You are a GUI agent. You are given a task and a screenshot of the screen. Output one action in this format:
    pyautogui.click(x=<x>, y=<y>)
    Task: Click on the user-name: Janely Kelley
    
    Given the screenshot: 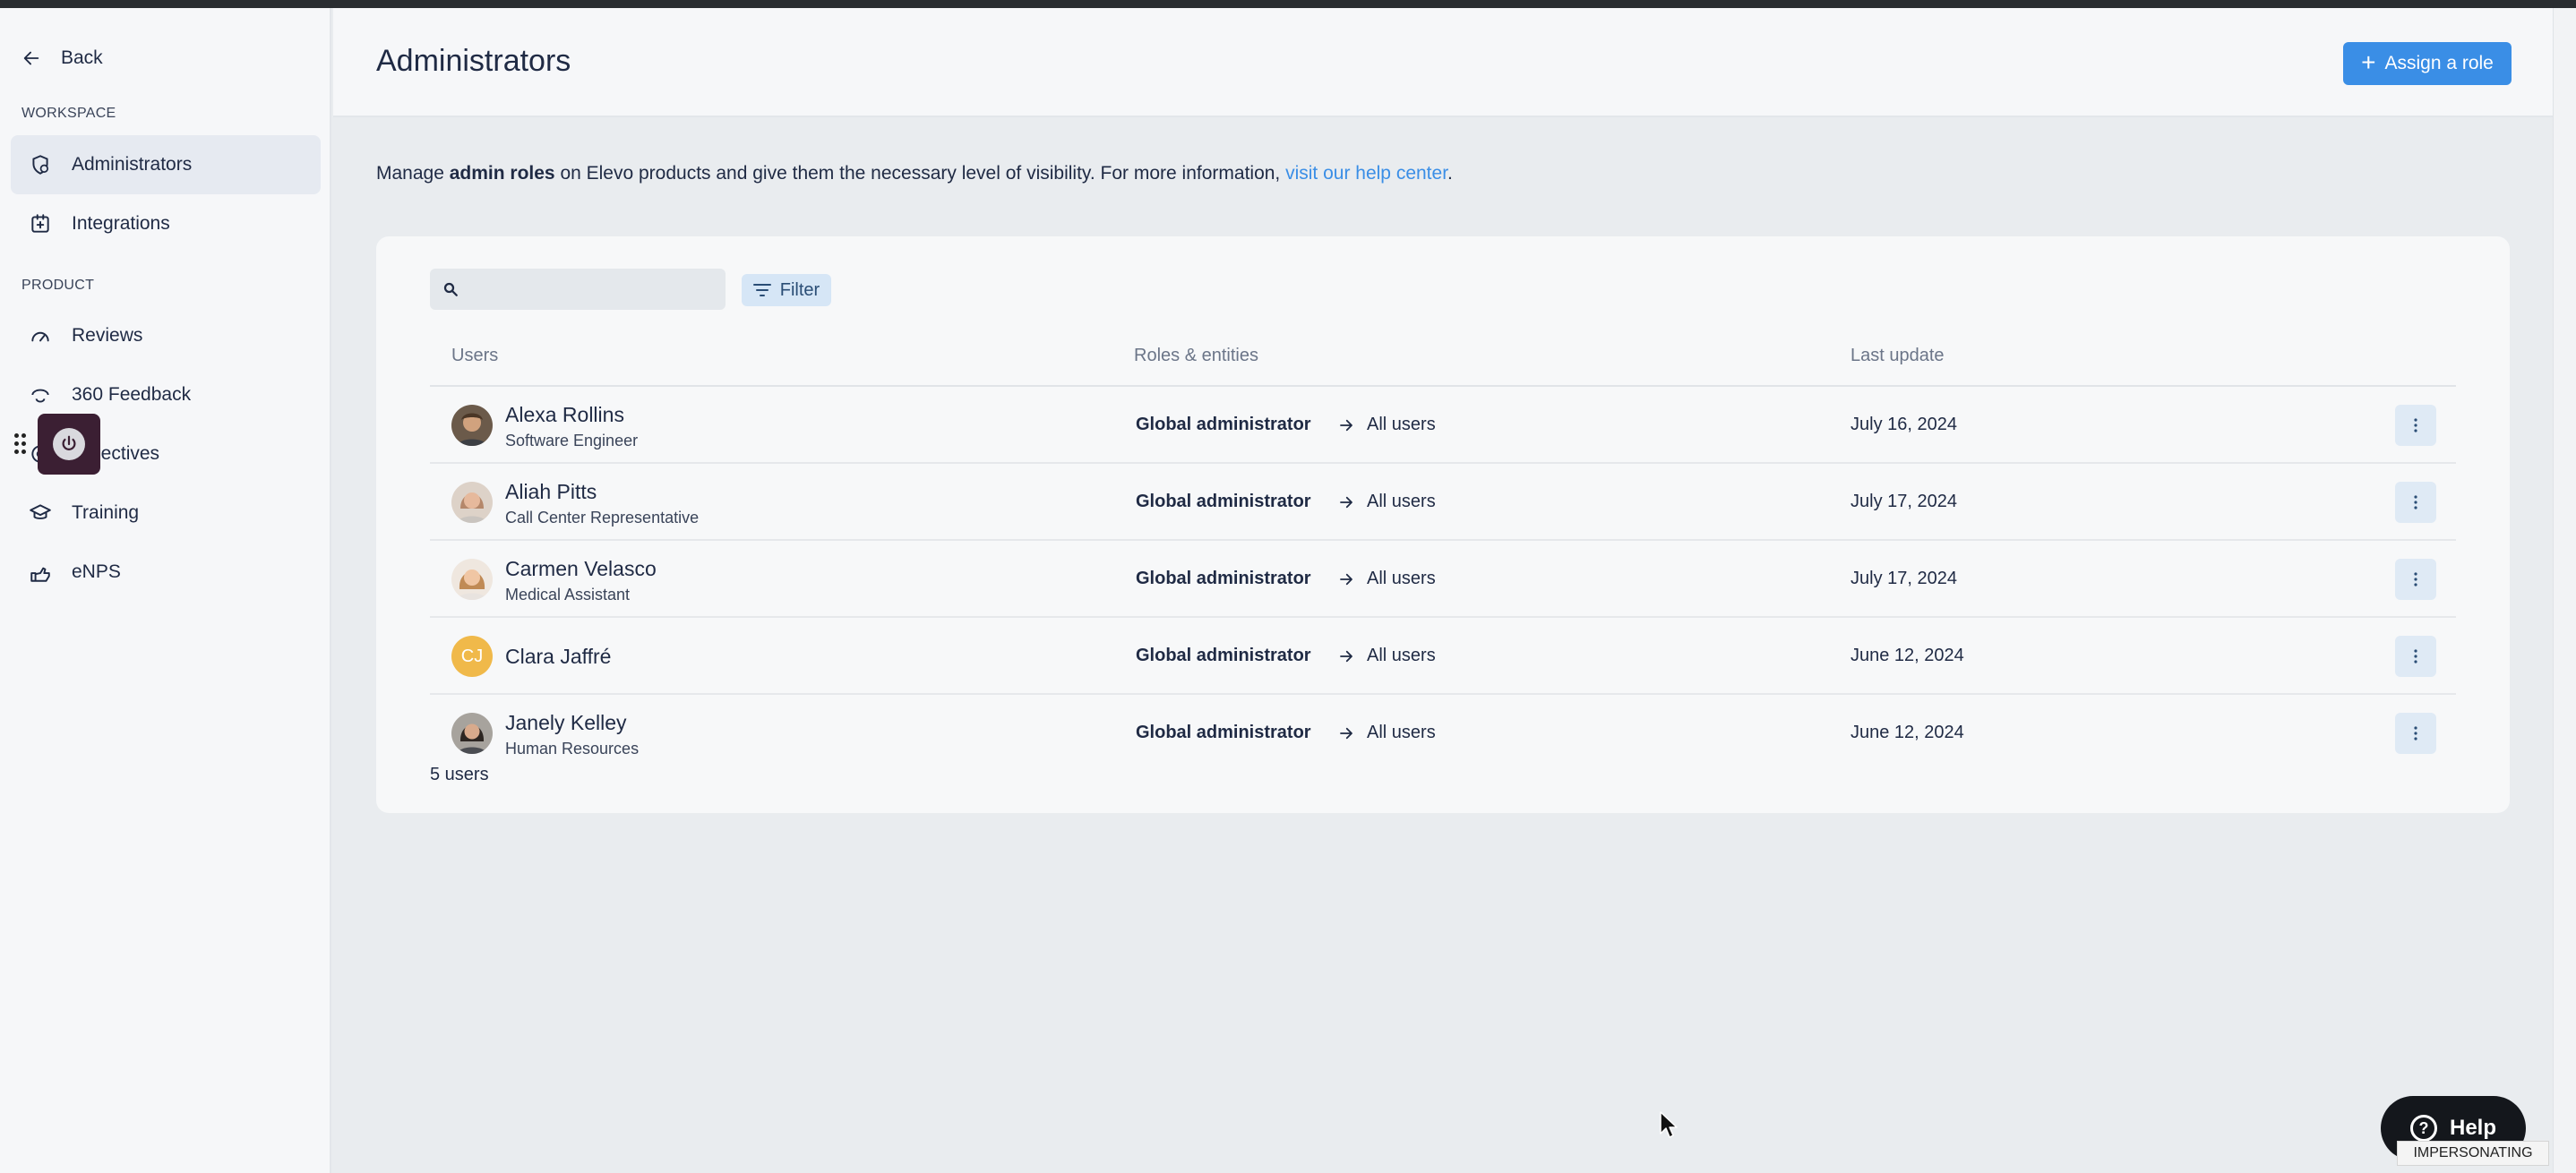 What is the action you would take?
    pyautogui.click(x=566, y=722)
    